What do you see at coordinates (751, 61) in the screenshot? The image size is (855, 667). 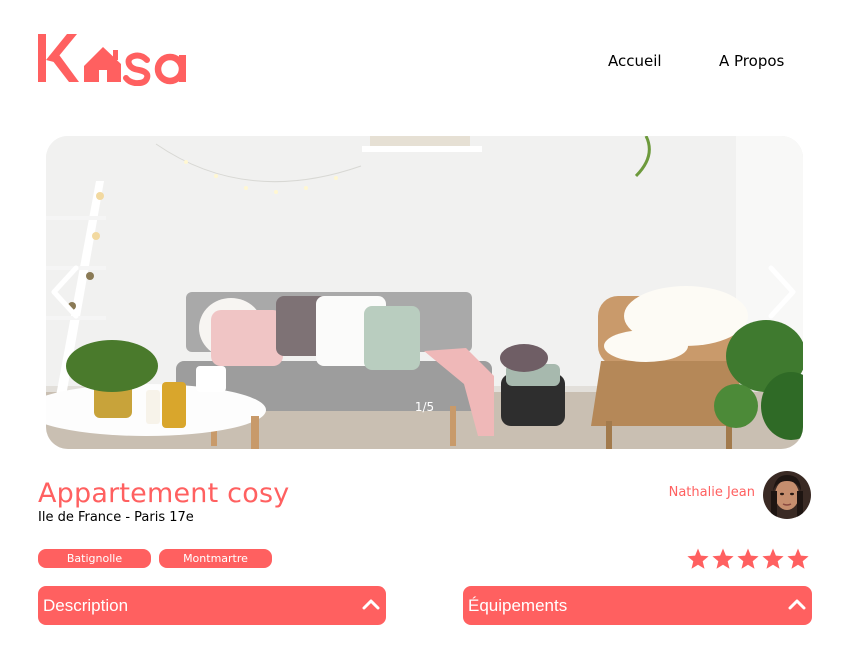 I see `nav-link-about: A Propos` at bounding box center [751, 61].